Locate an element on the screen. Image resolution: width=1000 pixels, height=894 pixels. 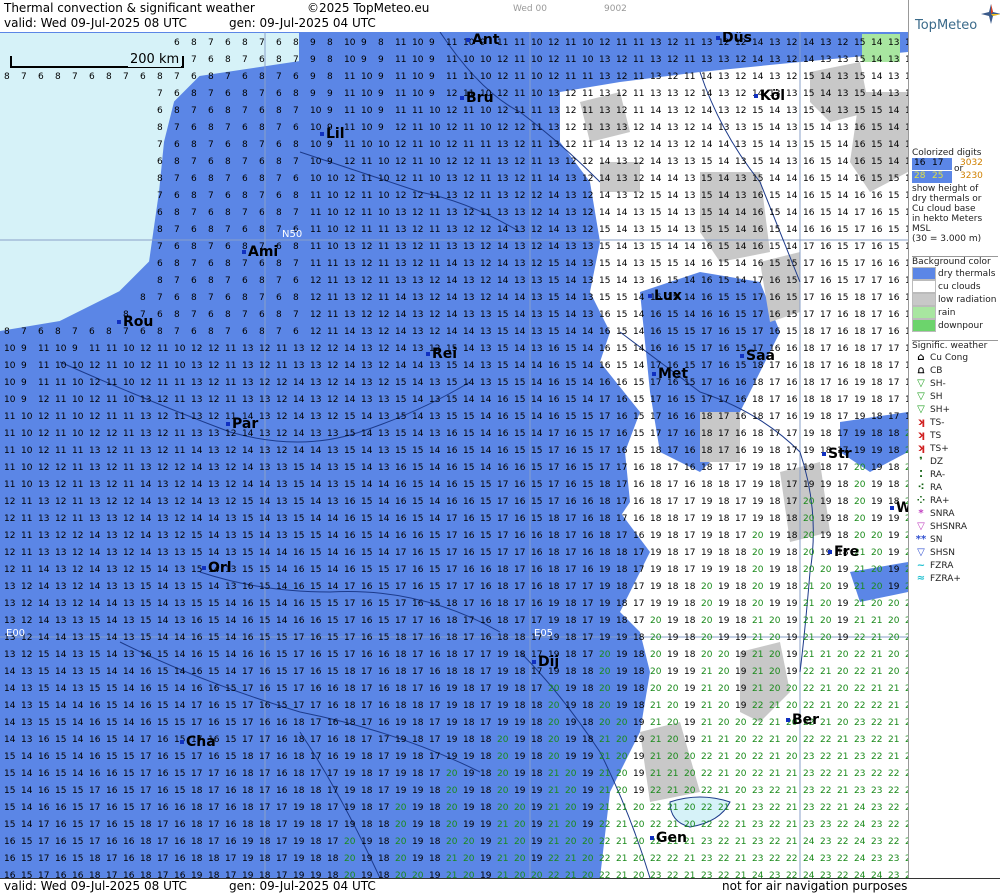
example-digit: 16 is located at coordinates (920, 163).